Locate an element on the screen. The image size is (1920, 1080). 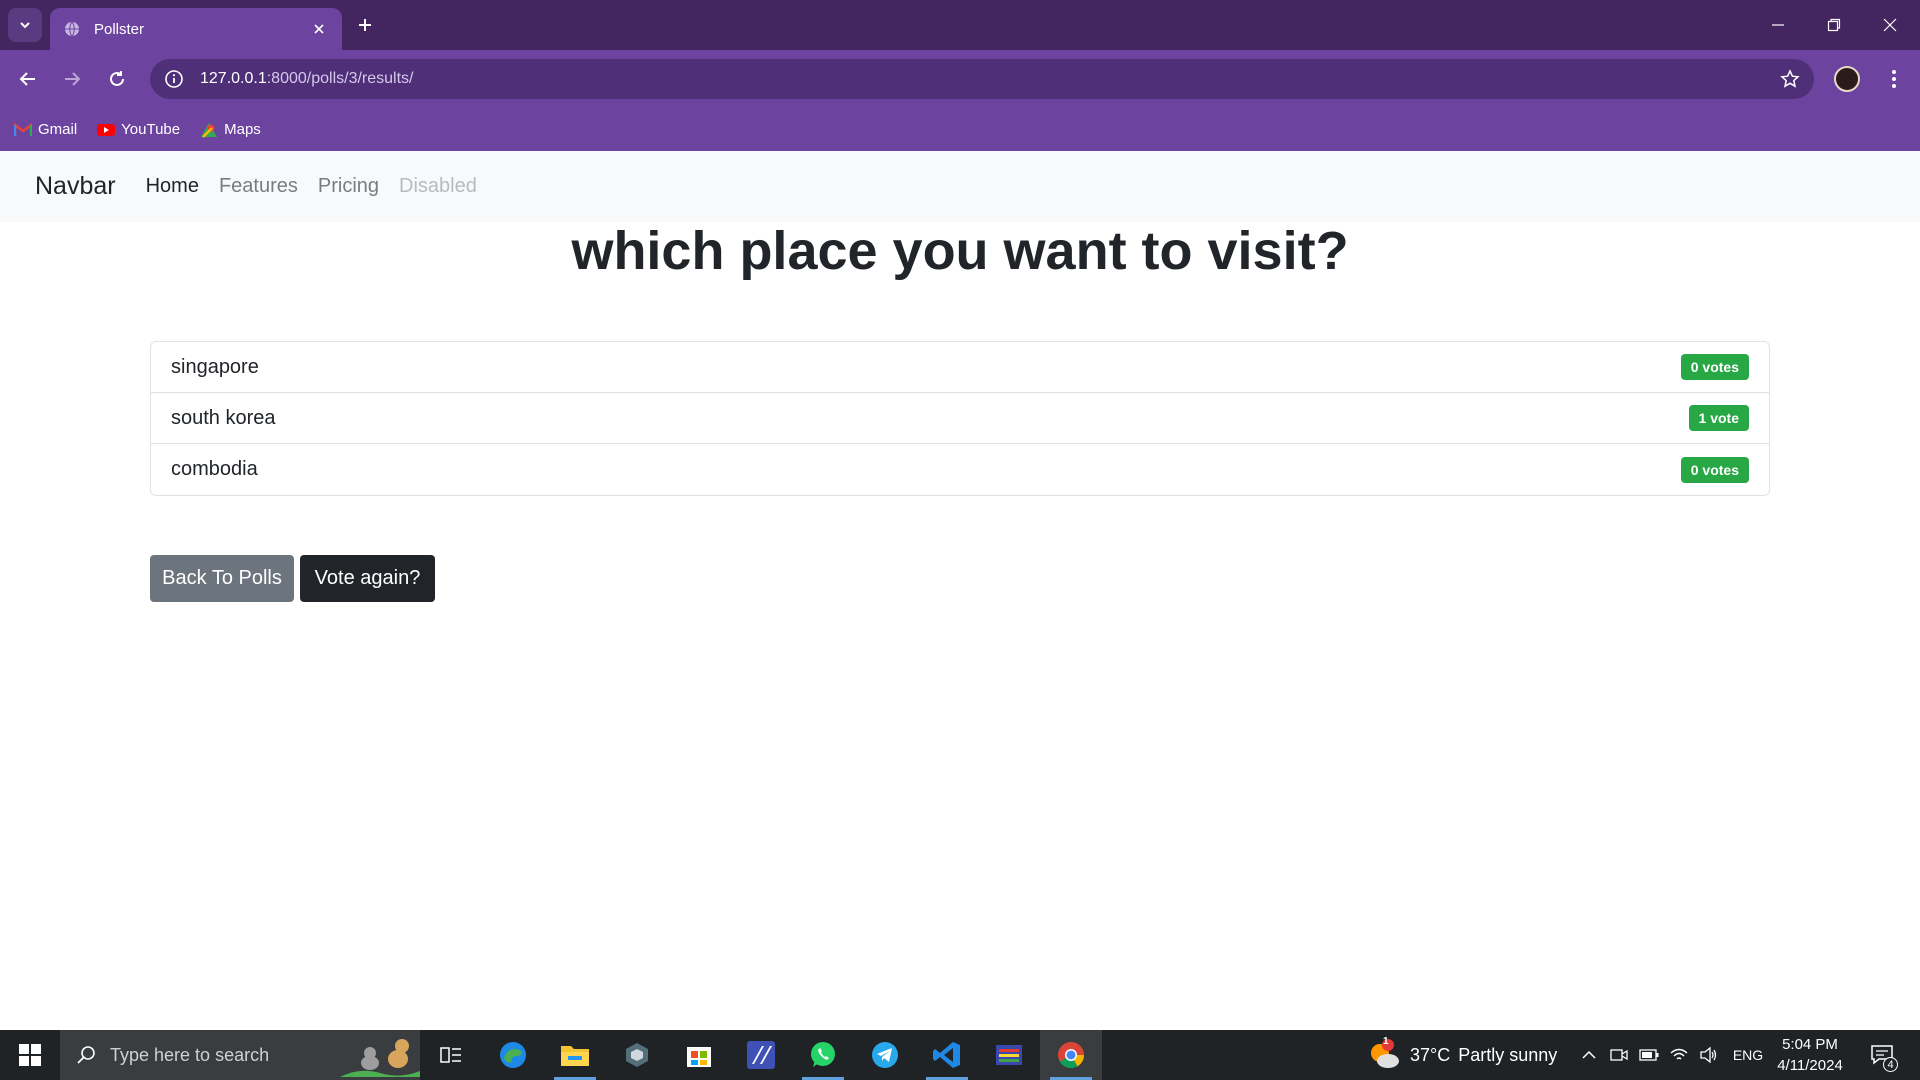
taskbar-whatsapp is located at coordinates (823, 1055).